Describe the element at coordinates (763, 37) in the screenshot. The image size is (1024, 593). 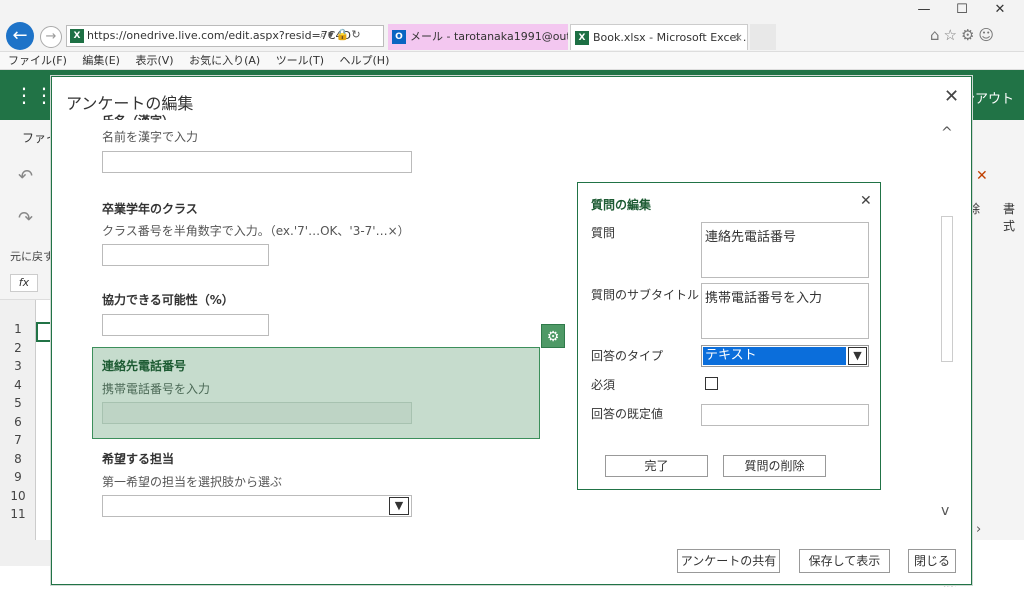
I see `new-tab-button` at that location.